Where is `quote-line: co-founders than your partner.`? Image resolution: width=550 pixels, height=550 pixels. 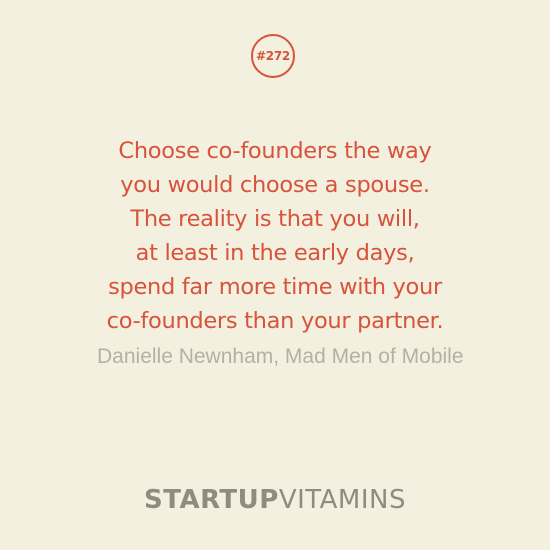 quote-line: co-founders than your partner. is located at coordinates (275, 321).